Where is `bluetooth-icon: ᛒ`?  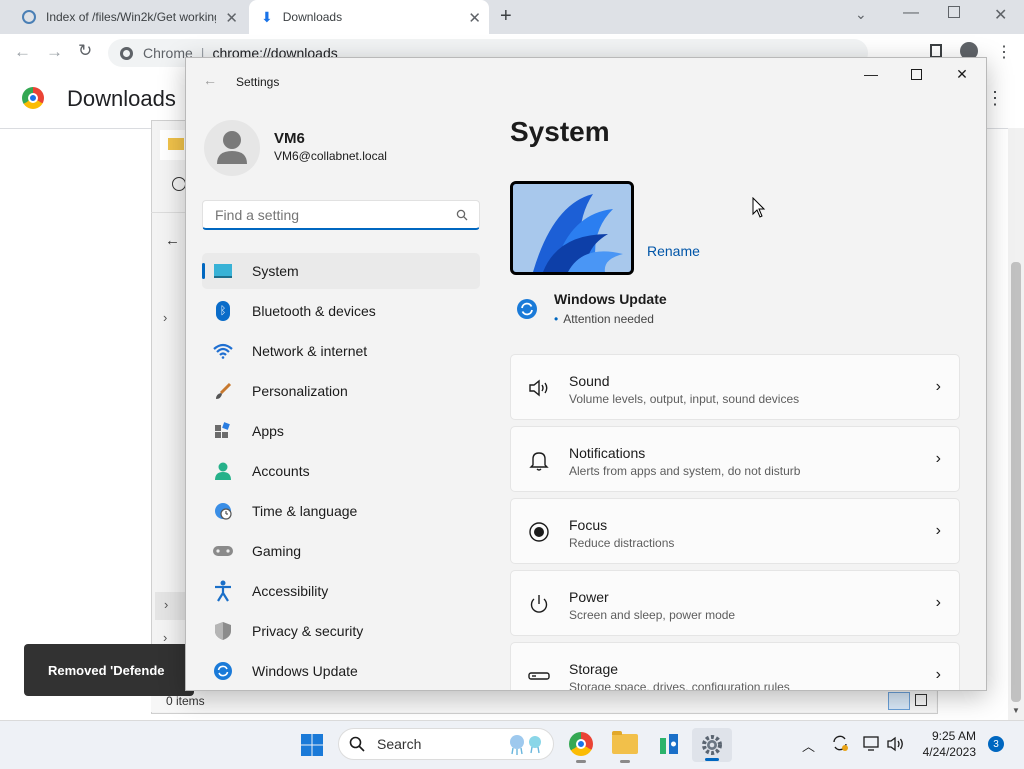 bluetooth-icon: ᛒ is located at coordinates (223, 311).